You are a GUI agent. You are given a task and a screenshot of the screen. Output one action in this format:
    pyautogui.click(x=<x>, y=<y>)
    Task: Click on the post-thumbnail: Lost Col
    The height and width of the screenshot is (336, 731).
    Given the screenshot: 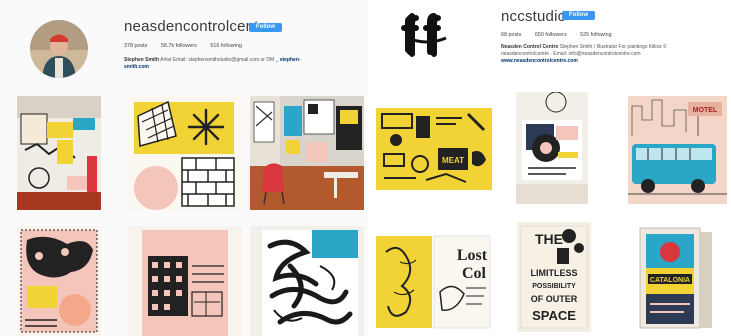 What is the action you would take?
    pyautogui.click(x=434, y=282)
    